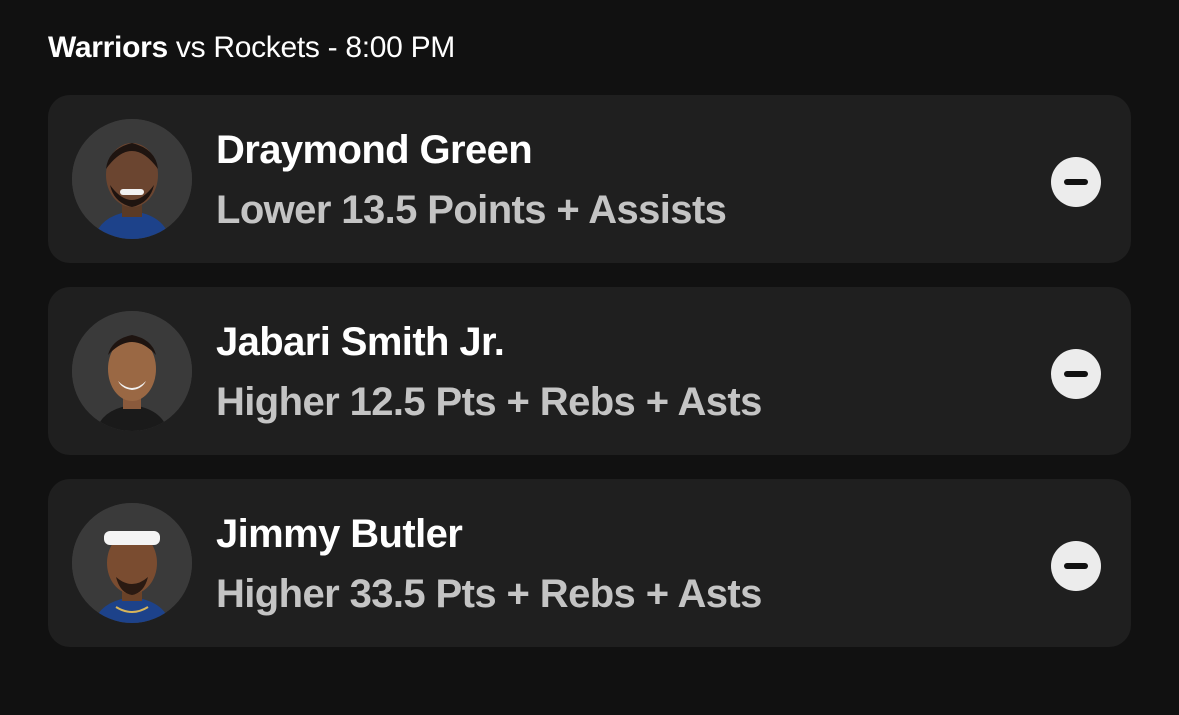  What do you see at coordinates (489, 402) in the screenshot?
I see `prop-line: Higher 12.5 Pts + Rebs + Asts` at bounding box center [489, 402].